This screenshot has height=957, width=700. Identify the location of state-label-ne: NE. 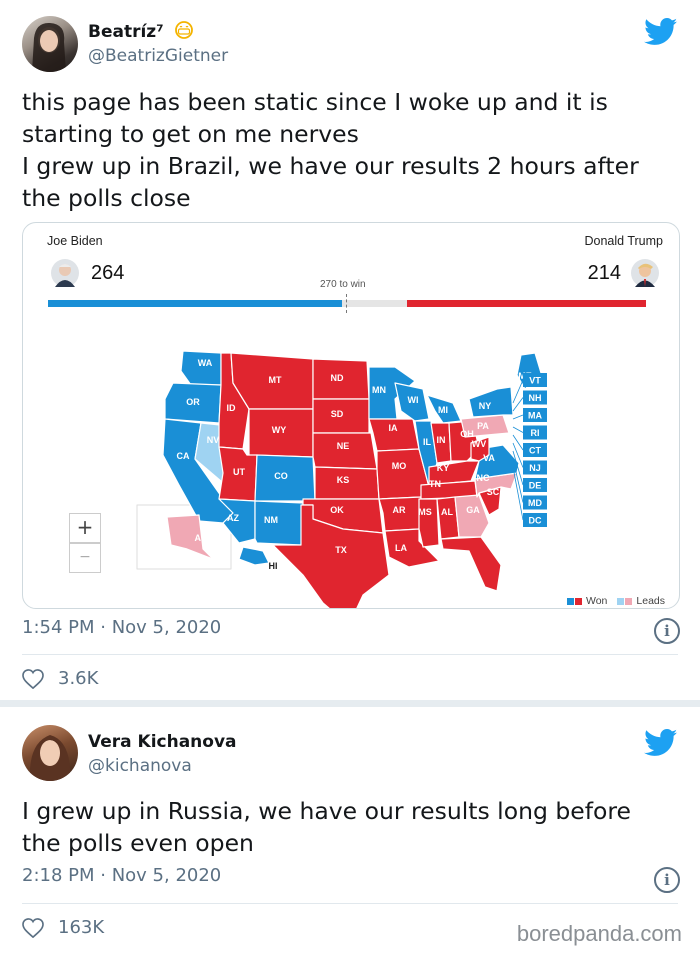
(343, 446).